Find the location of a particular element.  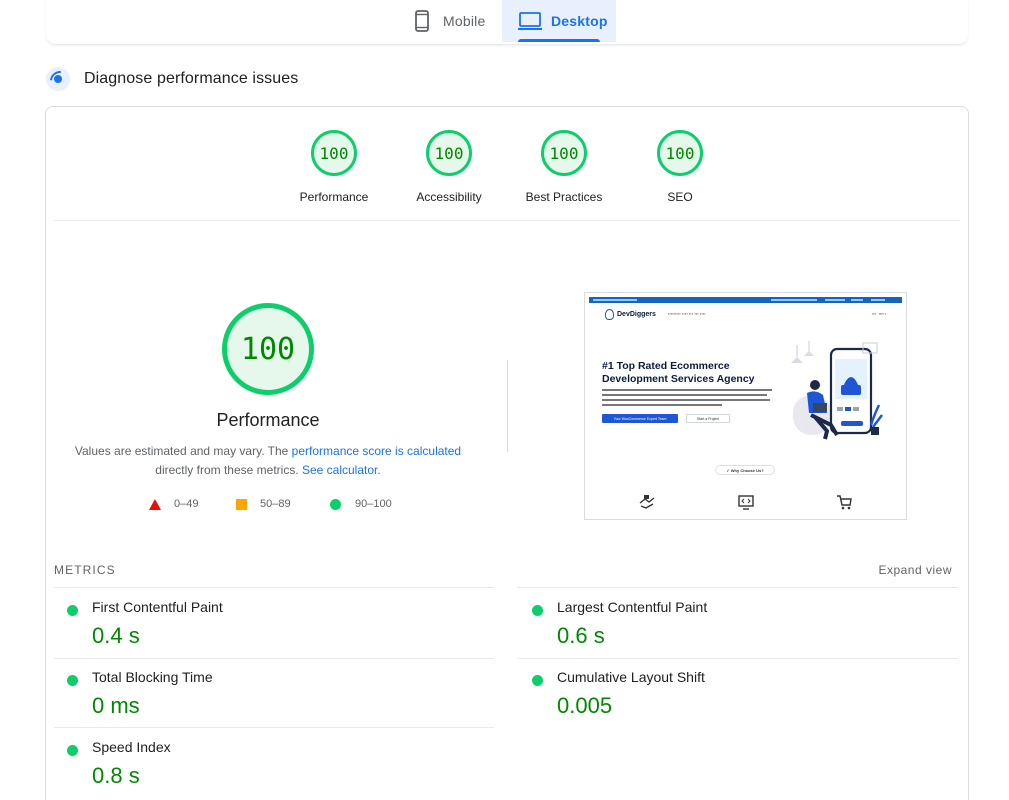

performance-score-gauge: 100 is located at coordinates (268, 349).